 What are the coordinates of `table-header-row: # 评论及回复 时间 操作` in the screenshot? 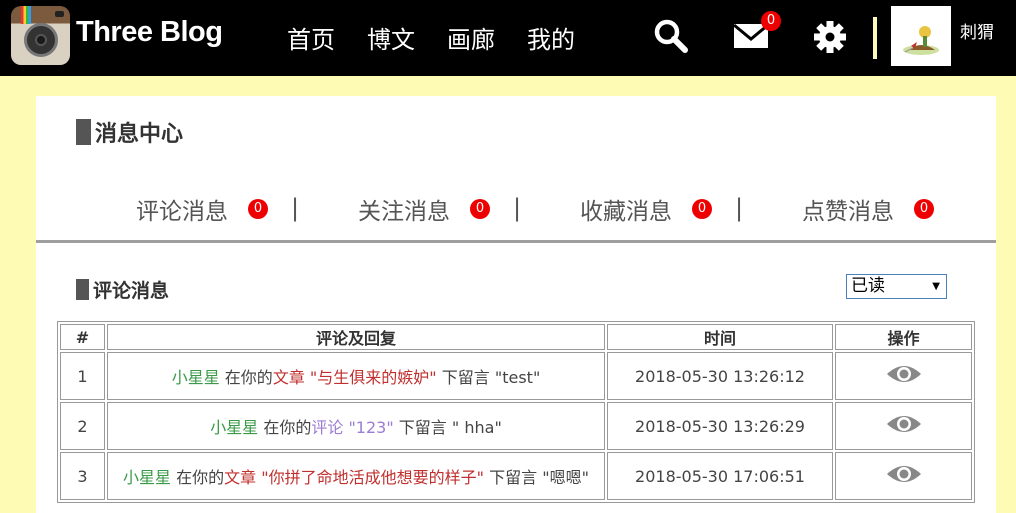 It's located at (516, 337).